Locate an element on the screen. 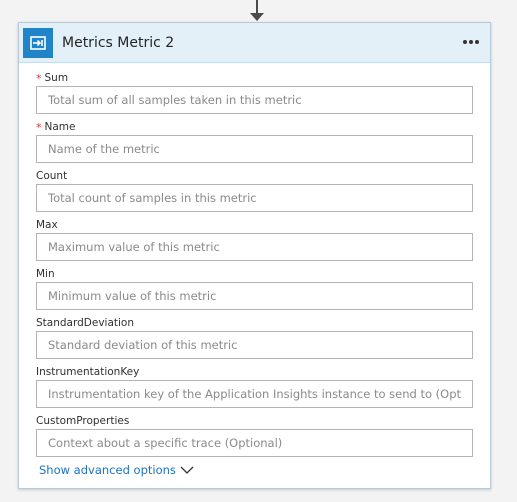 The height and width of the screenshot is (502, 517). show-advanced-options-link: Show advanced options is located at coordinates (256, 470).